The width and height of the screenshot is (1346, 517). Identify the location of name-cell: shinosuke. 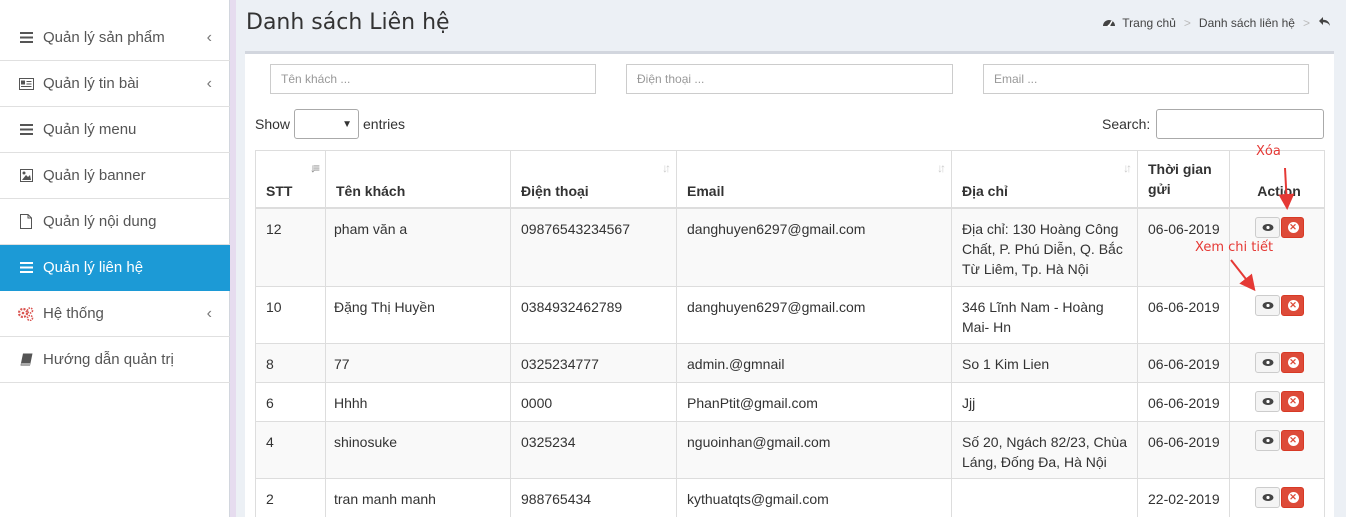
(418, 449).